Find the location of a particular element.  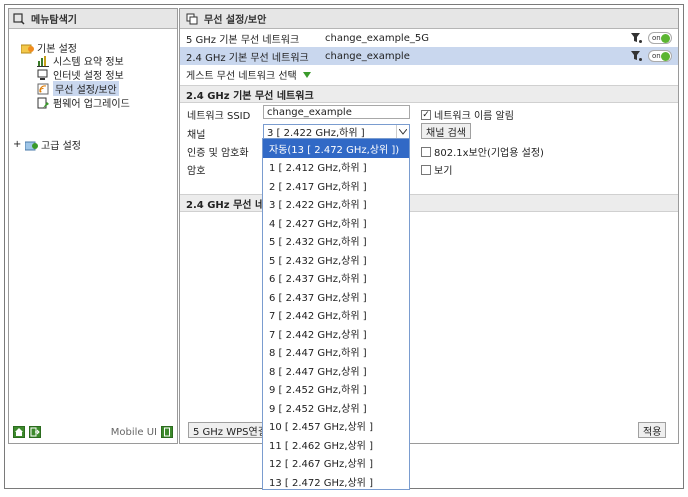

page-title: 무선 설정/보안 is located at coordinates (235, 20).